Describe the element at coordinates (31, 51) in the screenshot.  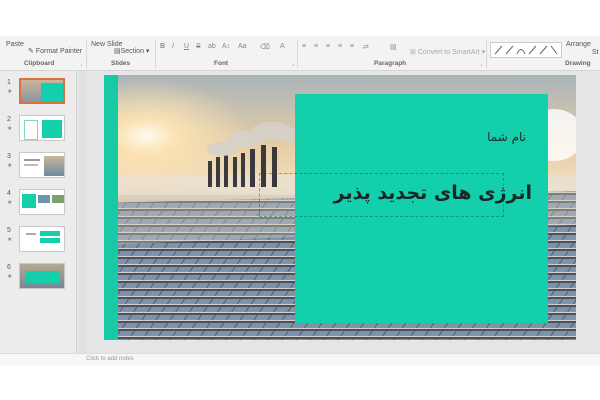
I see `brush-icon: ✎` at that location.